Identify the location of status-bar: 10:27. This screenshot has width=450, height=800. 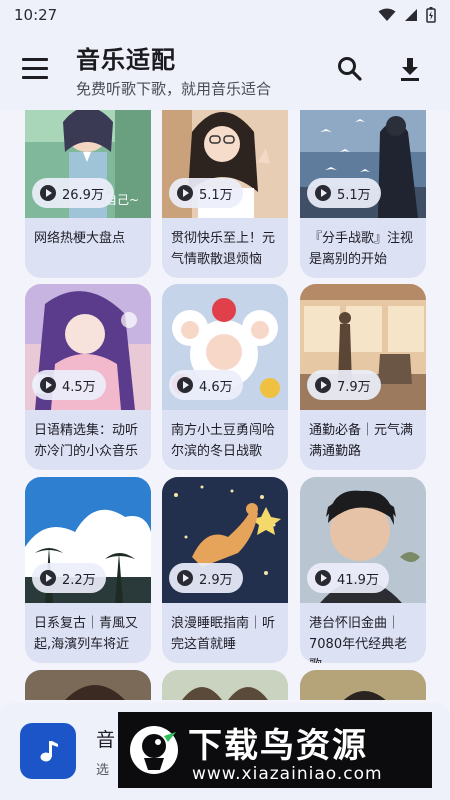
(225, 15).